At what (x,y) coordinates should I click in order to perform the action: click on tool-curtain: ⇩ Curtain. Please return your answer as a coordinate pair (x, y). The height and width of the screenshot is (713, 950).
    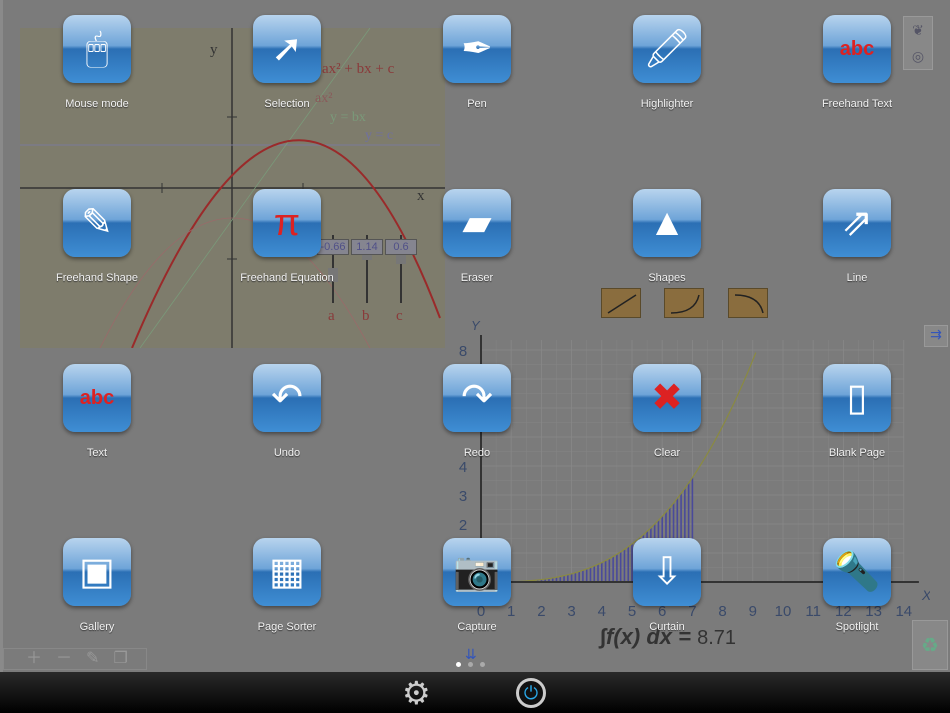
    Looking at the image, I should click on (667, 585).